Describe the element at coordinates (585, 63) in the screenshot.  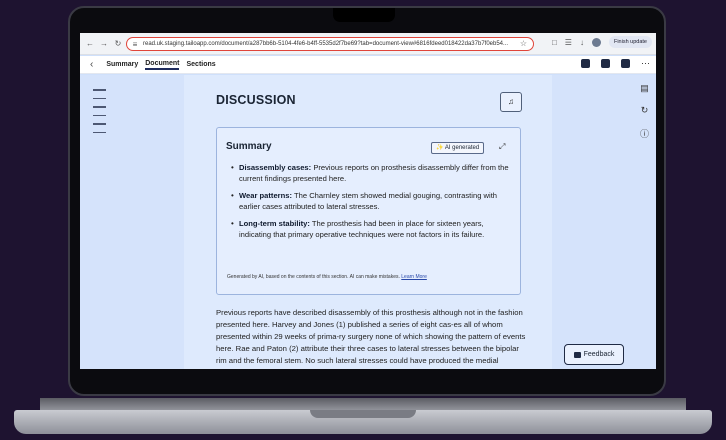
I see `chat-icon` at that location.